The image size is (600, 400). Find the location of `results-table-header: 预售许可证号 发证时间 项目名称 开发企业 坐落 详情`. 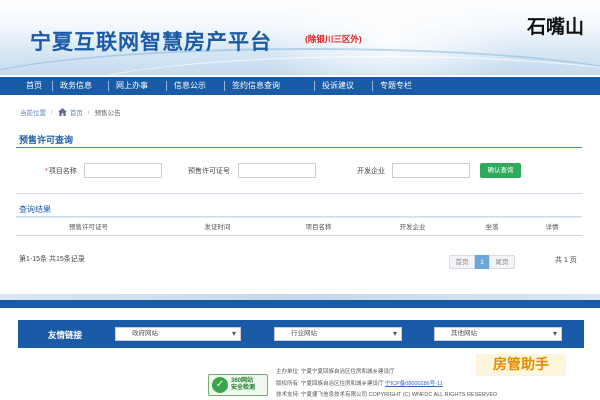

results-table-header: 预售许可证号 发证时间 项目名称 开发企业 坐落 详情 is located at coordinates (299, 226).